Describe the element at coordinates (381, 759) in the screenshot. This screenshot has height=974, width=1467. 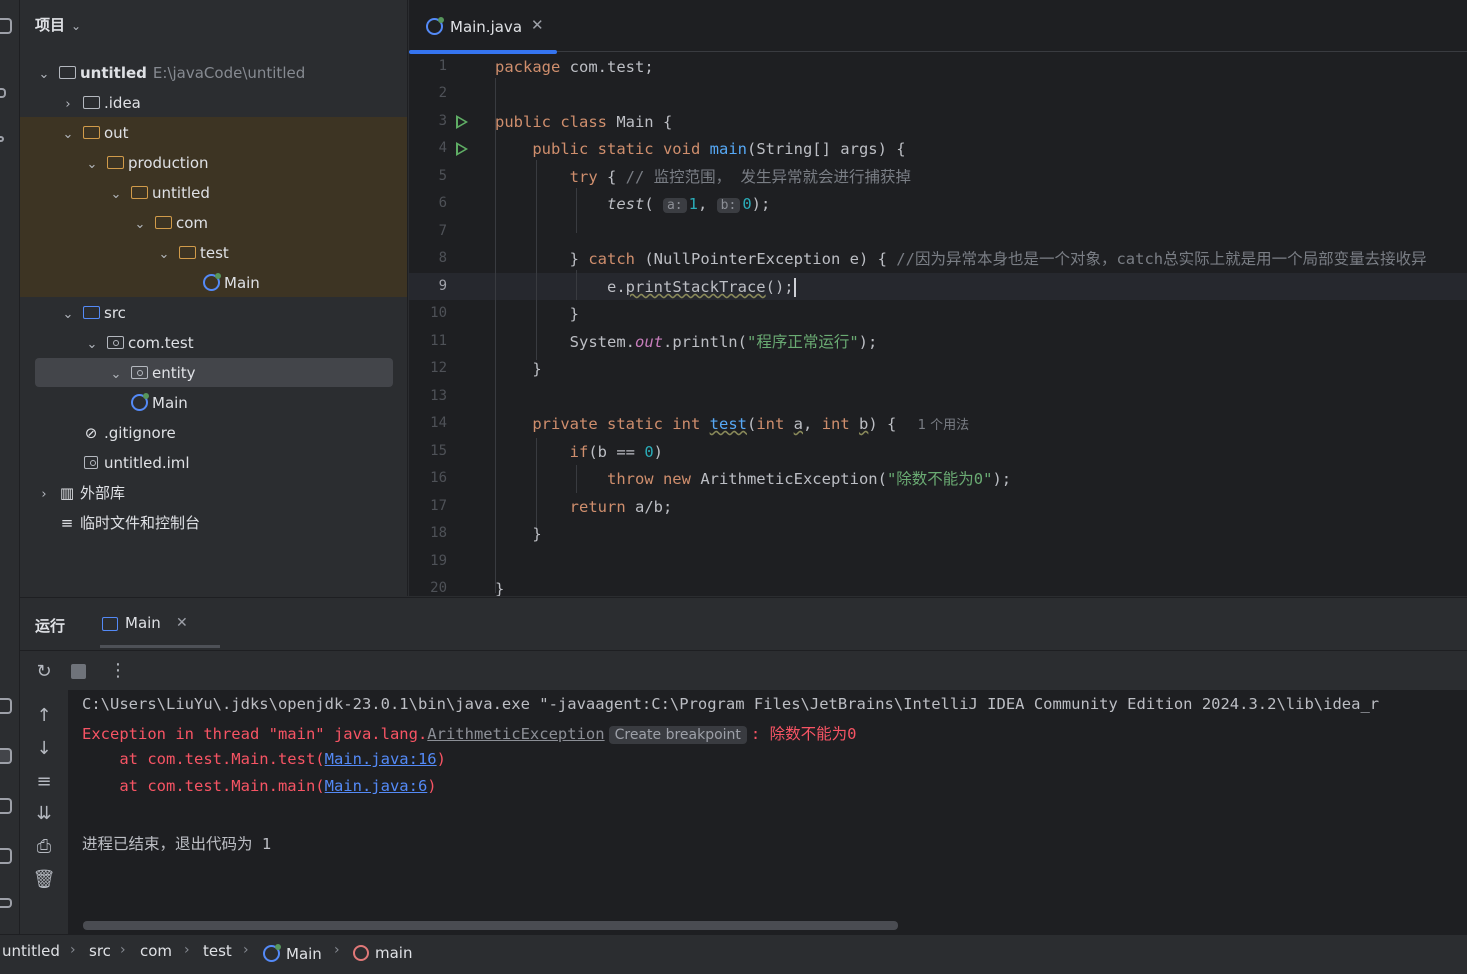
I see `stack-frame-link: Main.java:16` at that location.